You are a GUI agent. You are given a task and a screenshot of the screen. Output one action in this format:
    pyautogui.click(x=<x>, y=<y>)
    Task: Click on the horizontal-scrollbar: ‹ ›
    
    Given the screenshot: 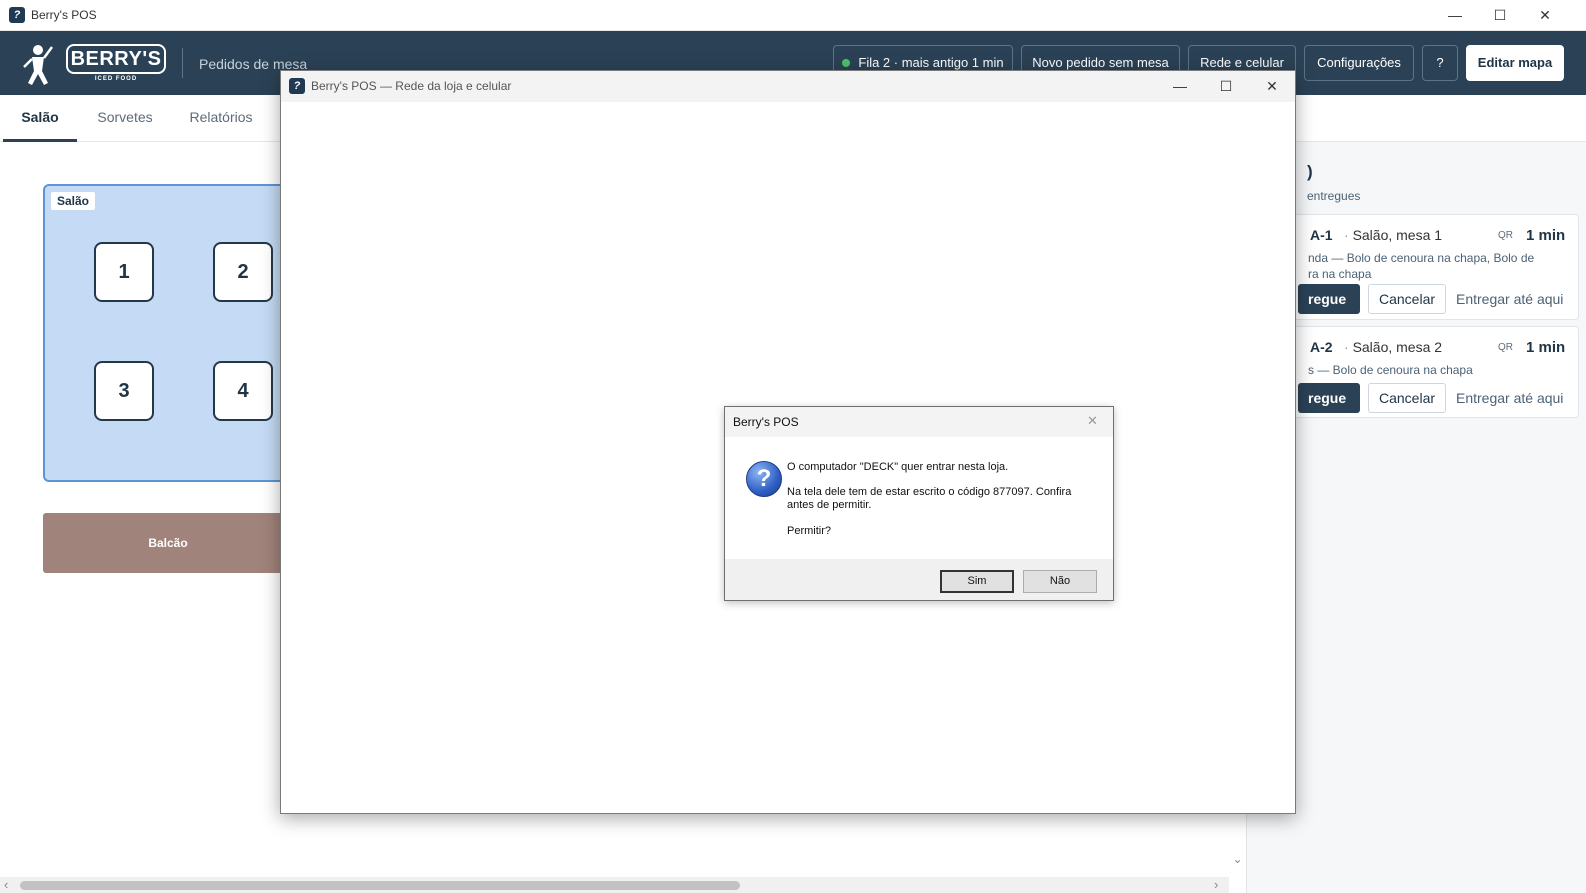 What is the action you would take?
    pyautogui.click(x=614, y=885)
    